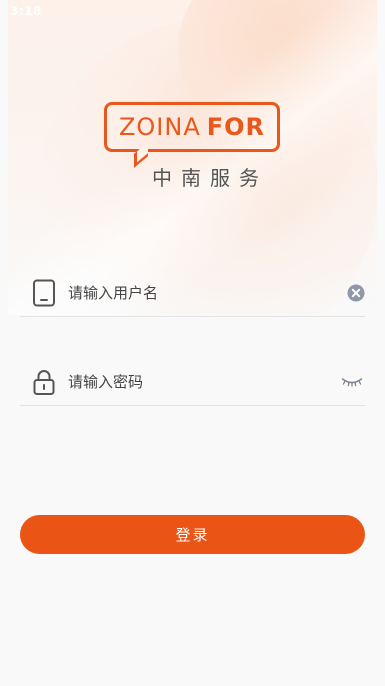 The image size is (385, 686). Describe the element at coordinates (44, 382) in the screenshot. I see `lock-icon` at that location.